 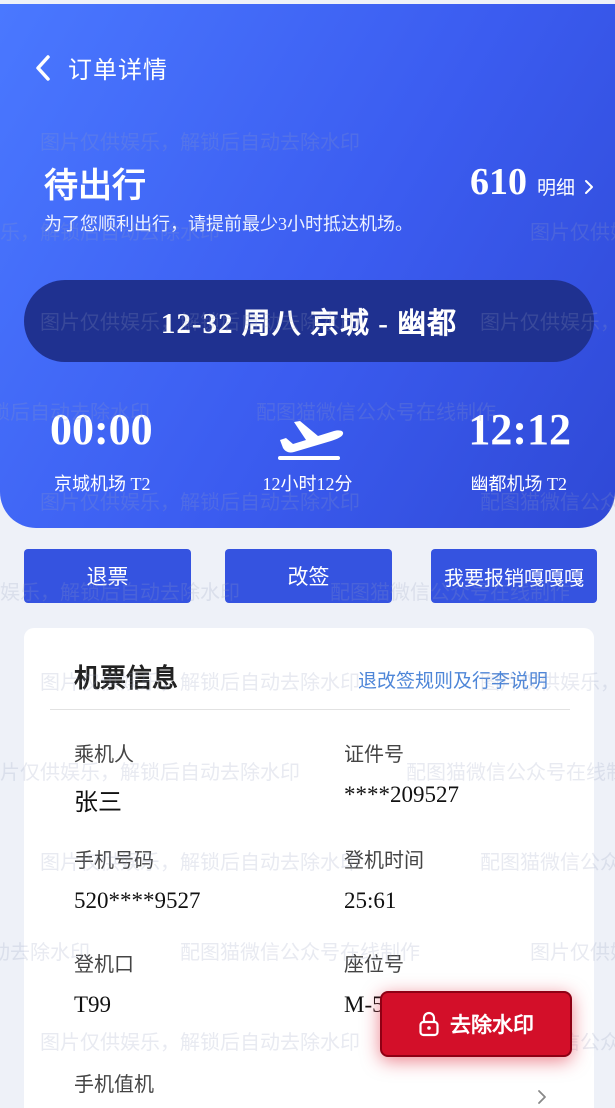 What do you see at coordinates (370, 900) in the screenshot?
I see `boarding-time-value: 25:61` at bounding box center [370, 900].